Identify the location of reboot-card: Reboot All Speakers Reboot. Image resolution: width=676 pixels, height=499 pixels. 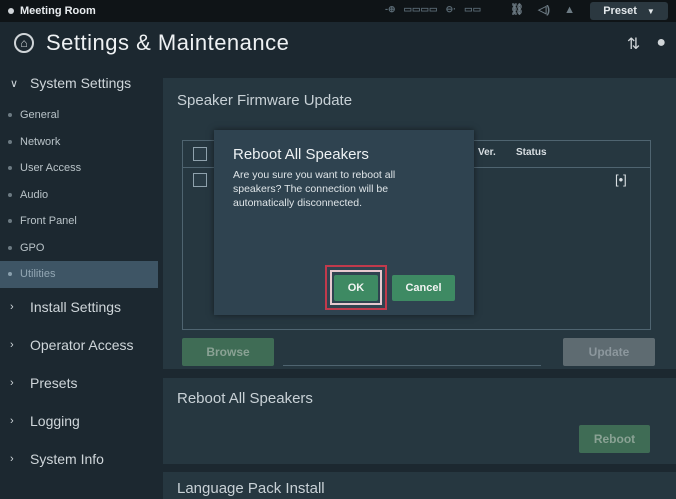
(419, 421).